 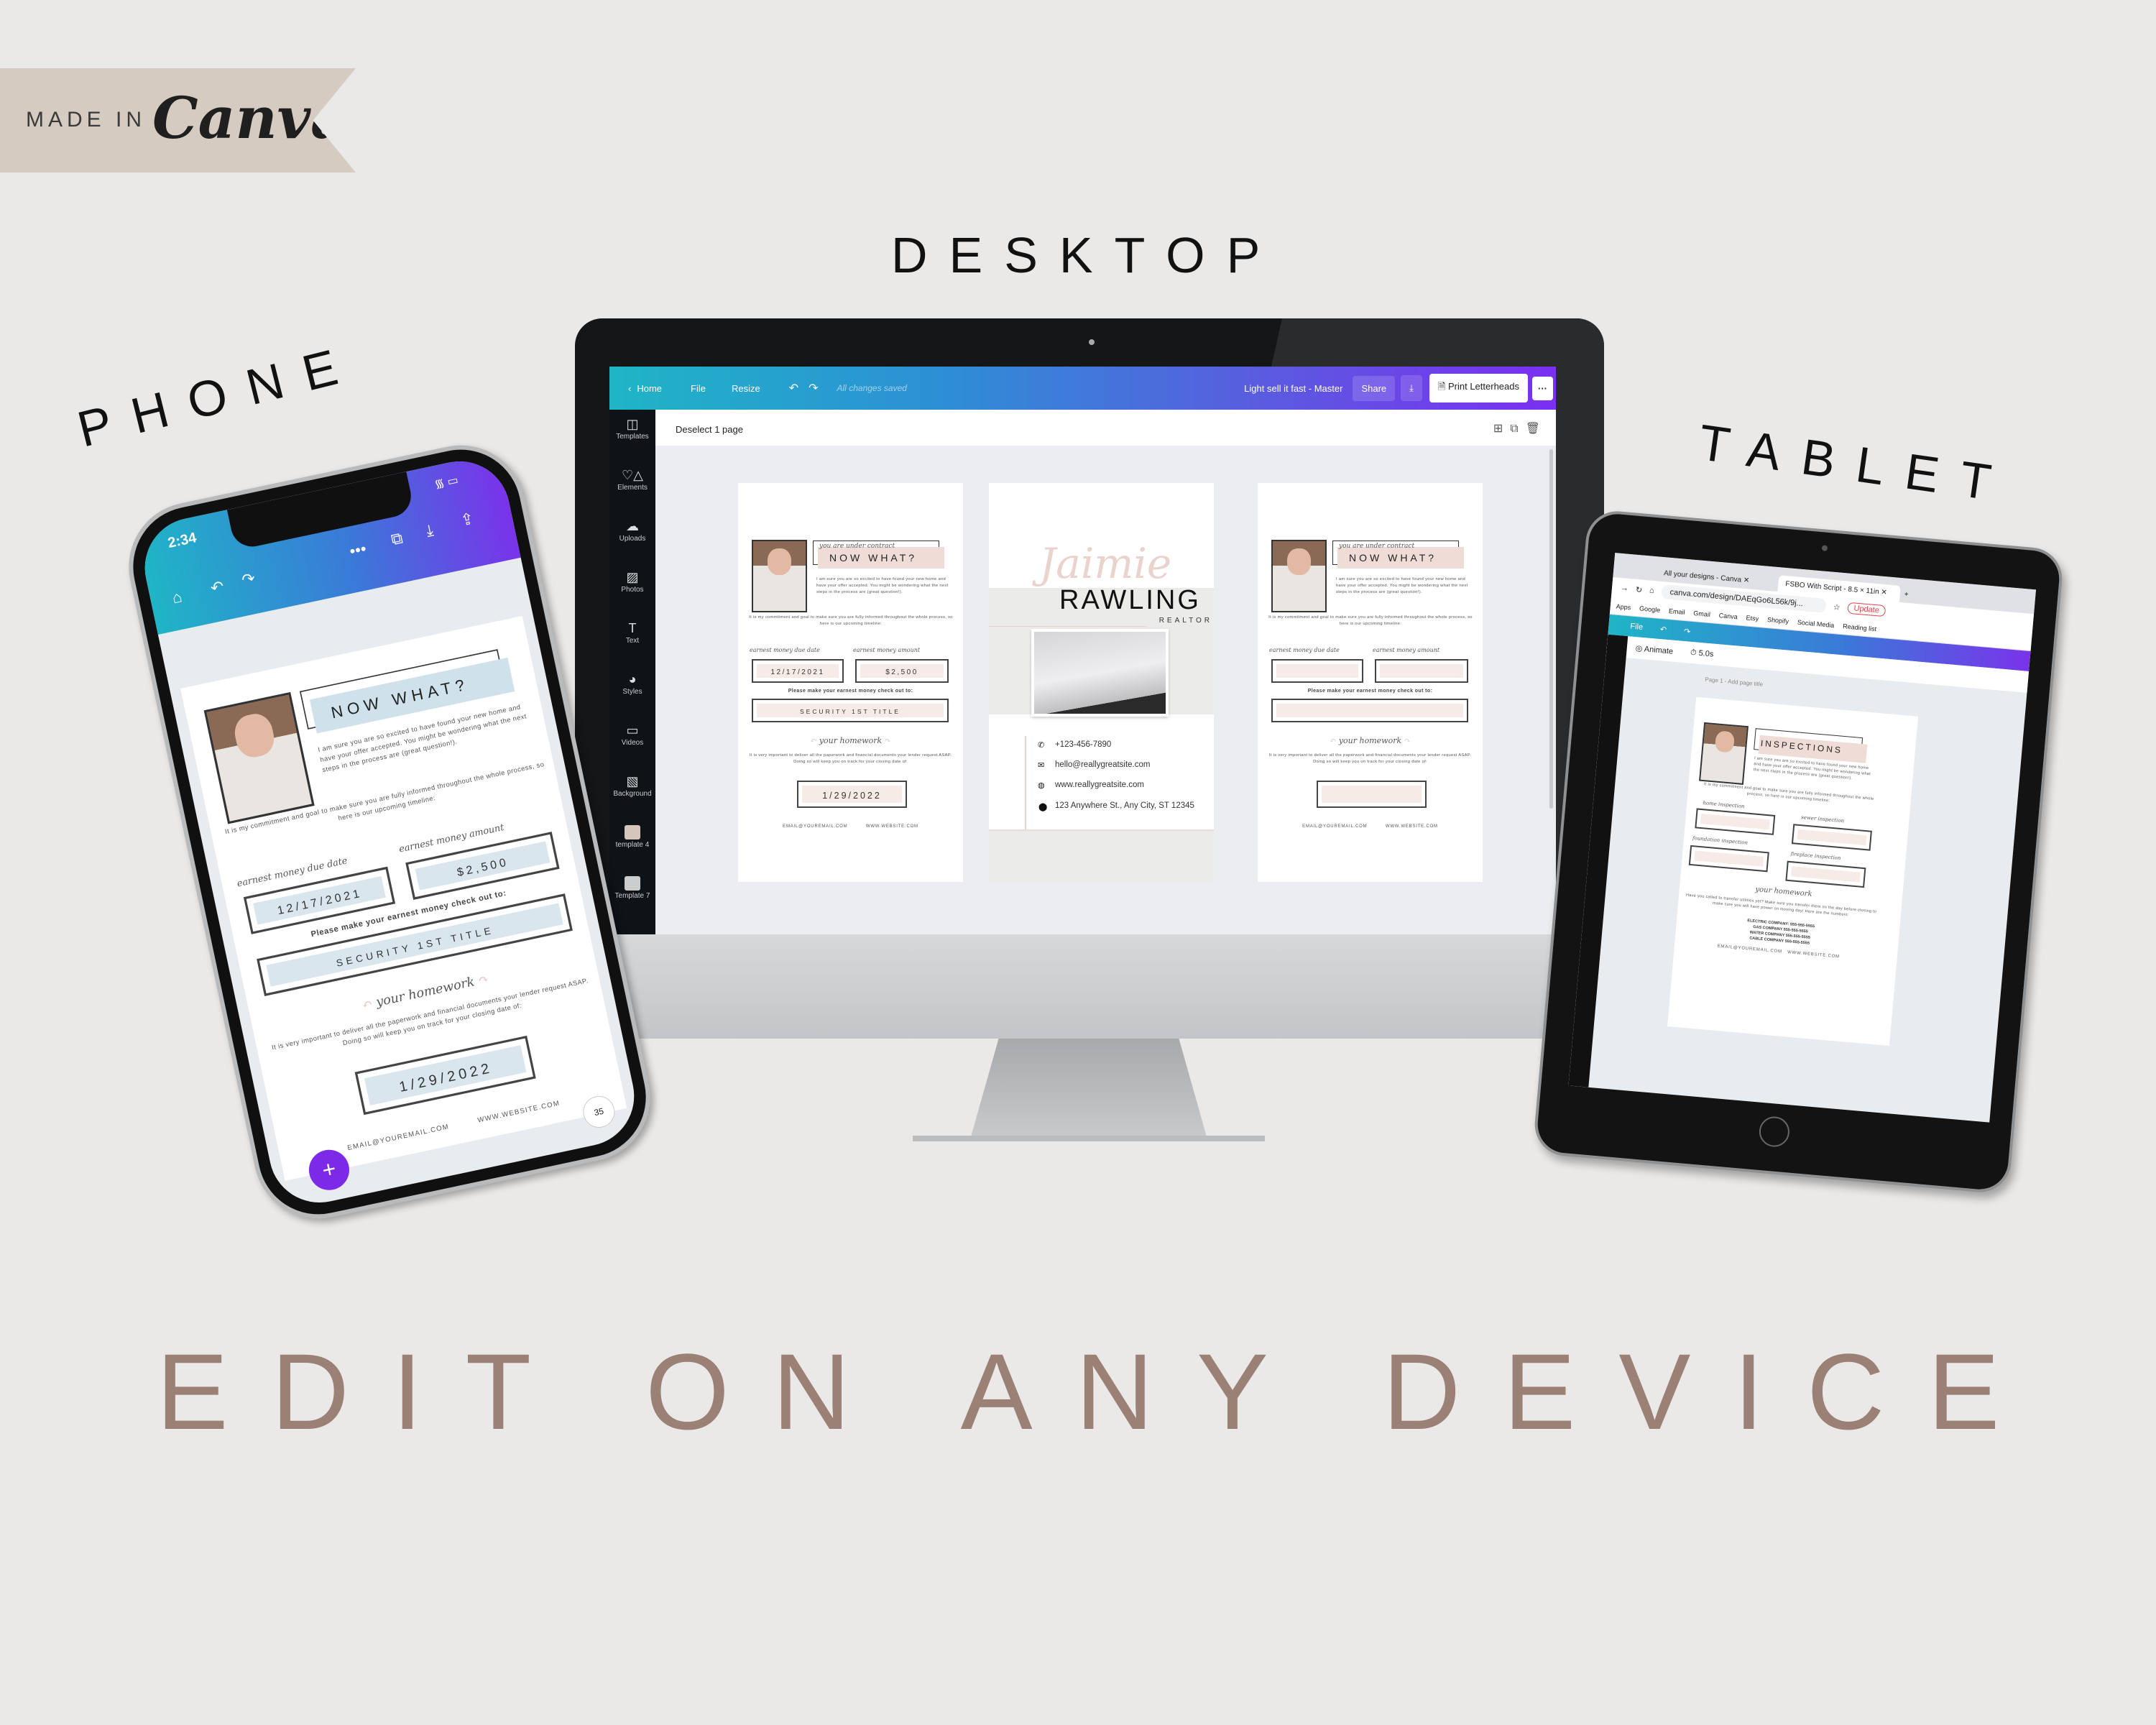 What do you see at coordinates (1654, 649) in the screenshot?
I see `animate-button: ◎ Animate` at bounding box center [1654, 649].